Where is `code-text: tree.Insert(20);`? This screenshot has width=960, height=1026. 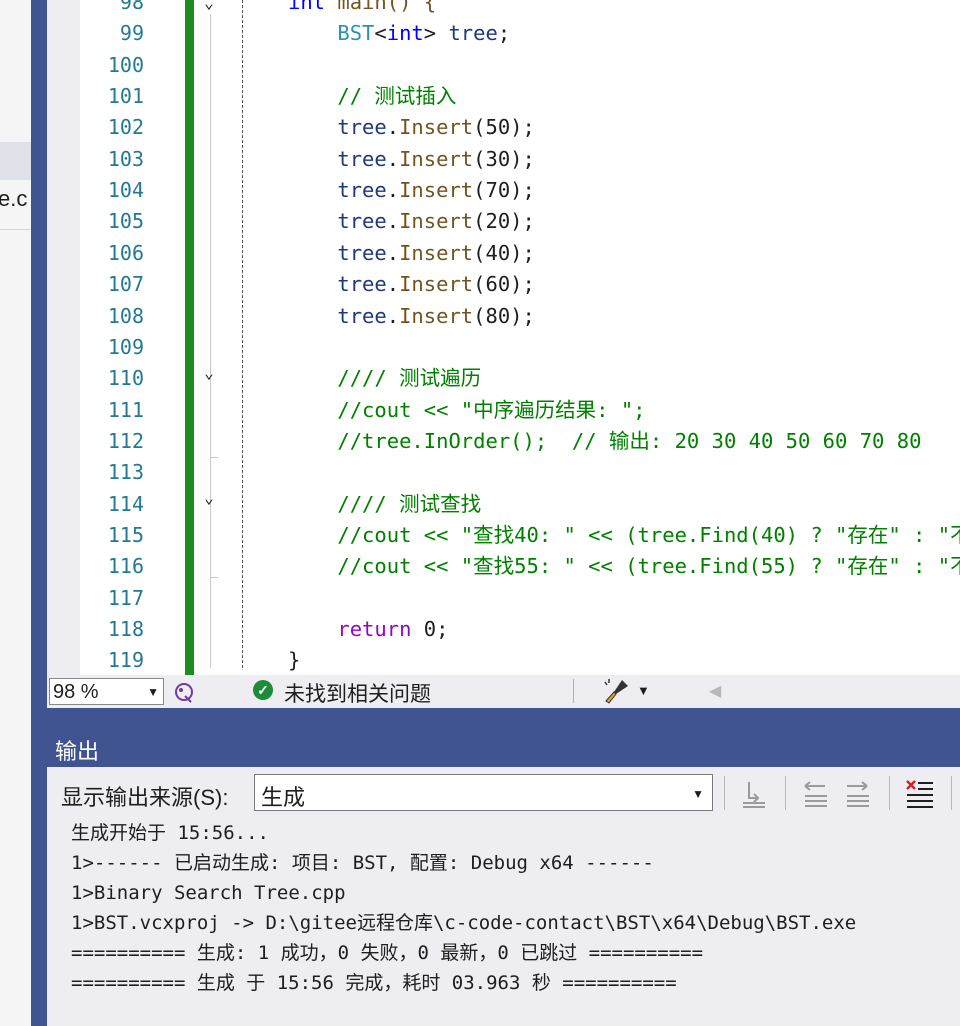 code-text: tree.Insert(20); is located at coordinates (411, 221).